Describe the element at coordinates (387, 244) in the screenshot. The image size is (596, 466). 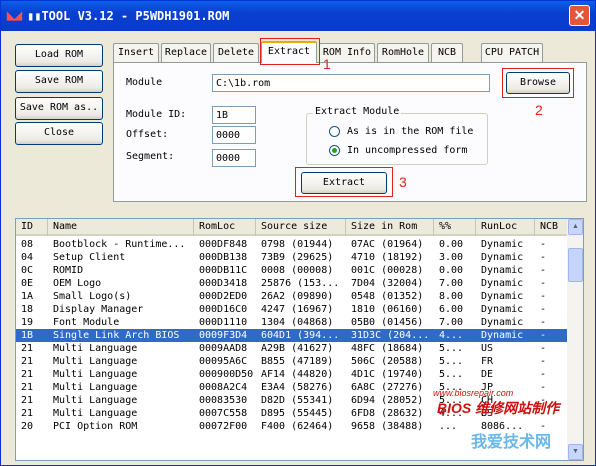
I see `cell-size-in-rom: 07AC (01964)` at that location.